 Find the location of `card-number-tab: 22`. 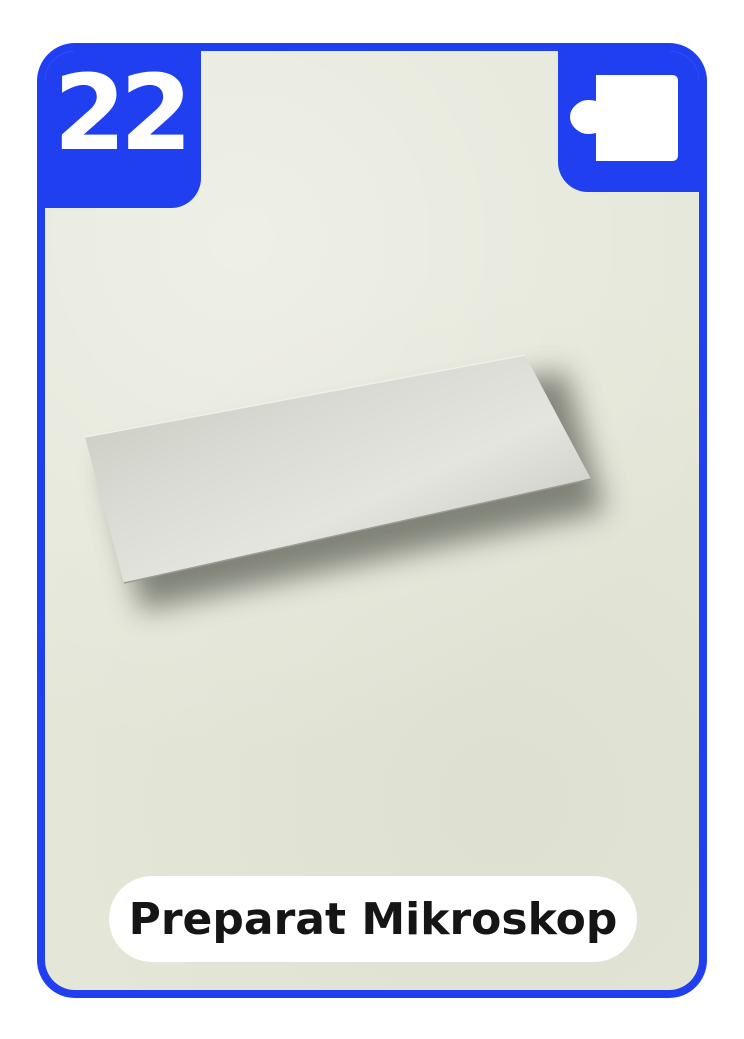

card-number-tab: 22 is located at coordinates (123, 129).